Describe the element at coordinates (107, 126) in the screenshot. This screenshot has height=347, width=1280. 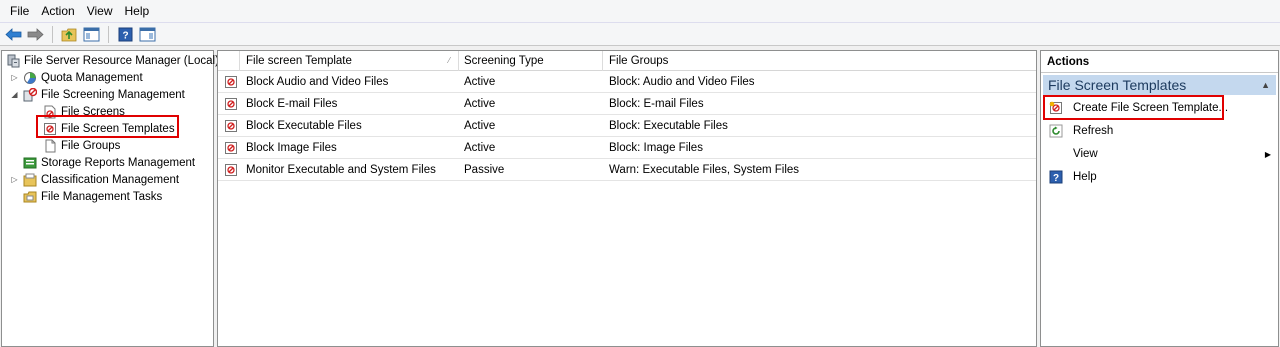
I see `selection-highlight` at that location.